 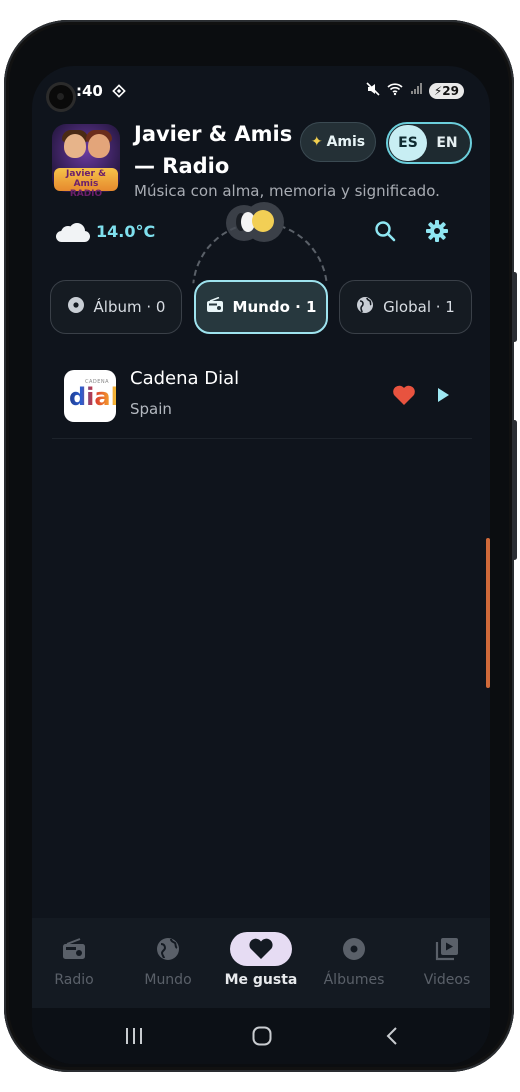 I want to click on nav-item-mundo: Mundo, so click(x=168, y=963).